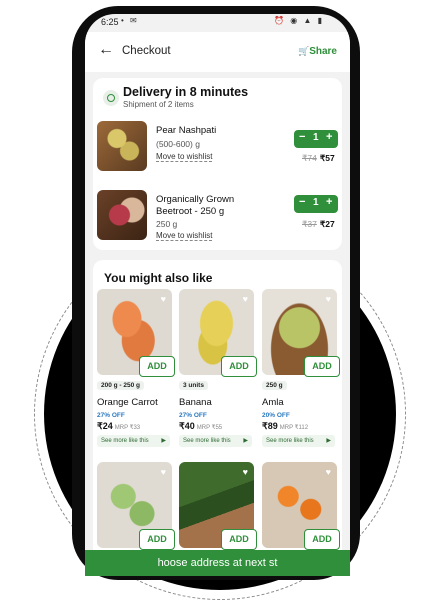 This screenshot has height=608, width=432. I want to click on clock-icon, so click(111, 98).